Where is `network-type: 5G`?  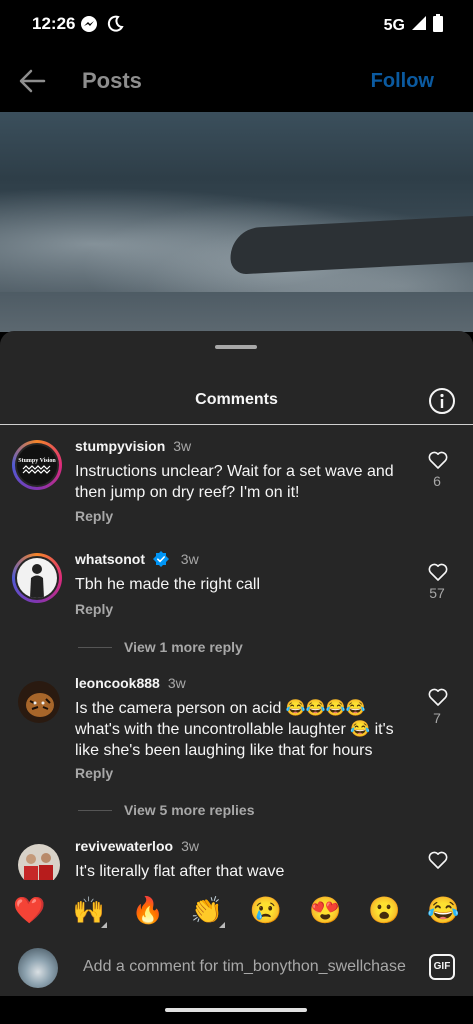
network-type: 5G is located at coordinates (394, 25).